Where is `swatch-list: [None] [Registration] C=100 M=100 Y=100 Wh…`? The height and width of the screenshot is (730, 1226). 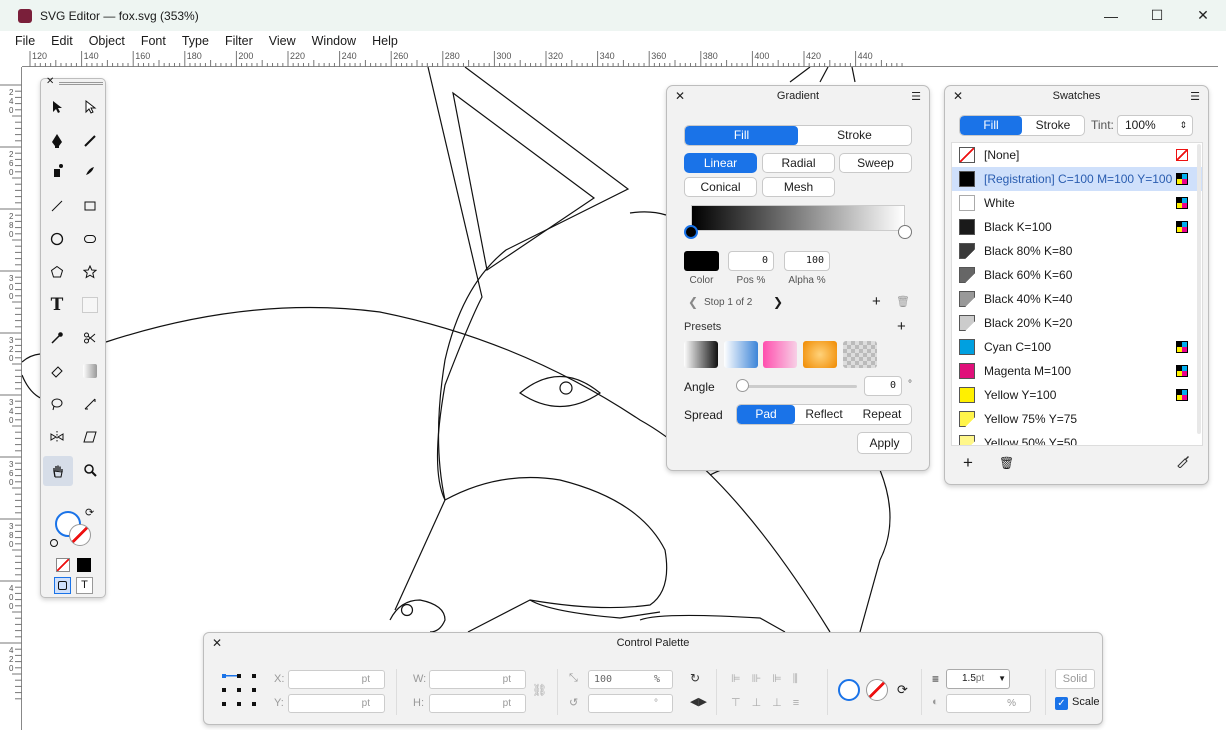 swatch-list: [None] [Registration] C=100 M=100 Y=100 Wh… is located at coordinates (1077, 294).